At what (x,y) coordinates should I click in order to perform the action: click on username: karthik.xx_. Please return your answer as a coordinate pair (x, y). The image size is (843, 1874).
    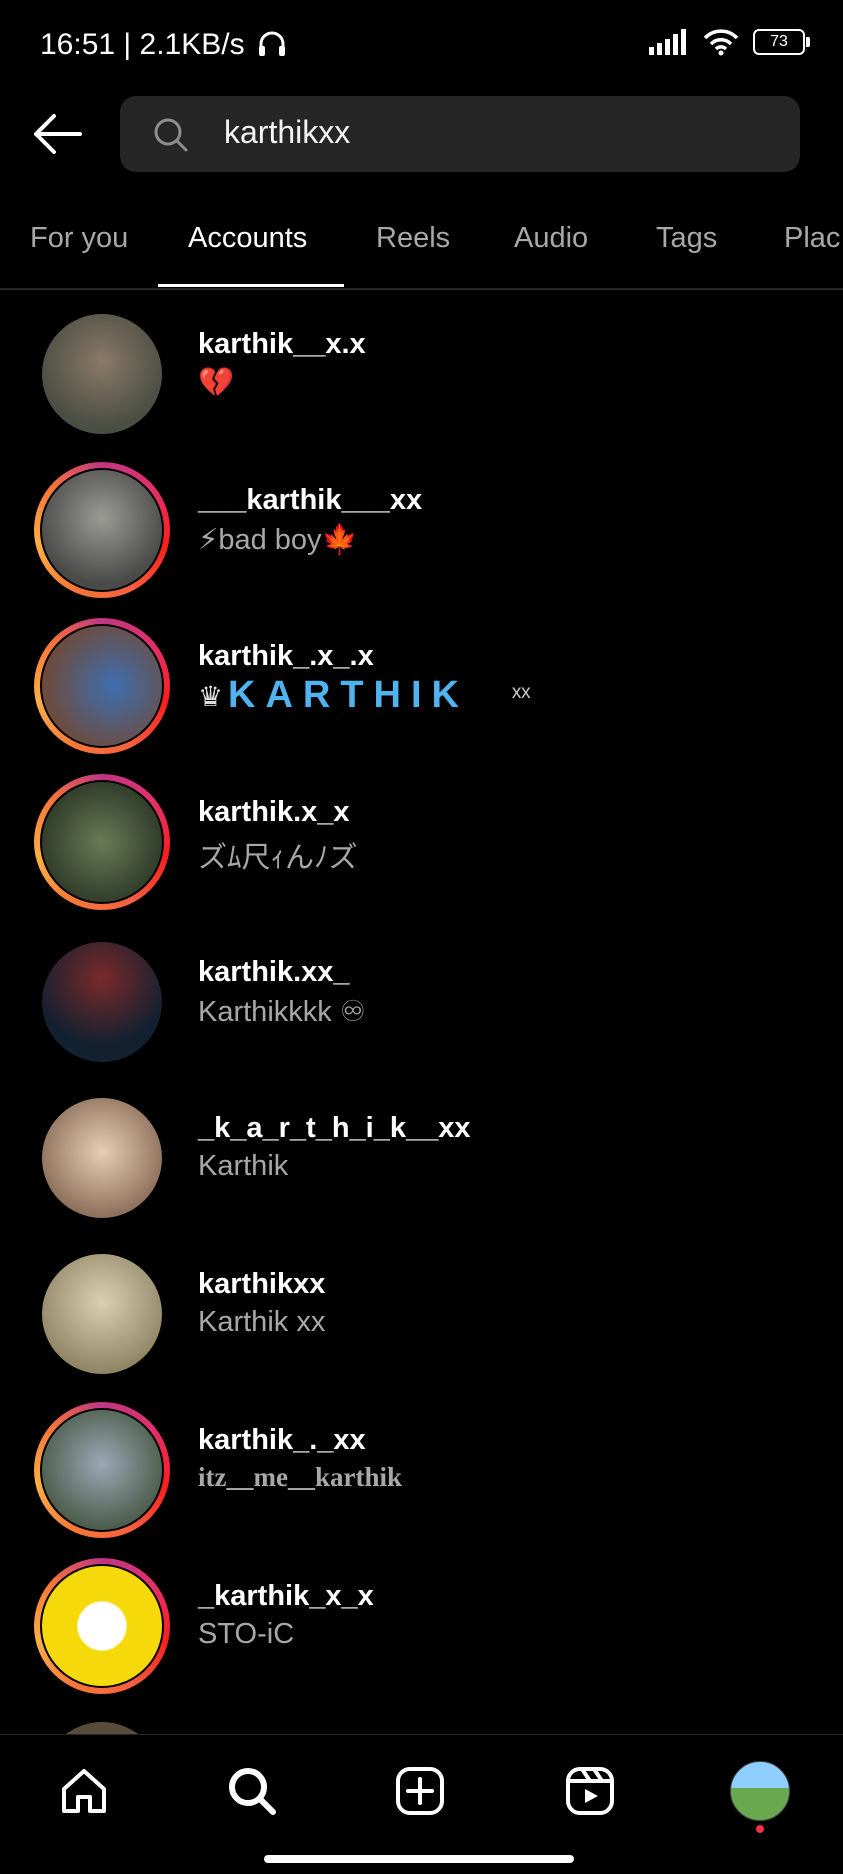
    Looking at the image, I should click on (274, 972).